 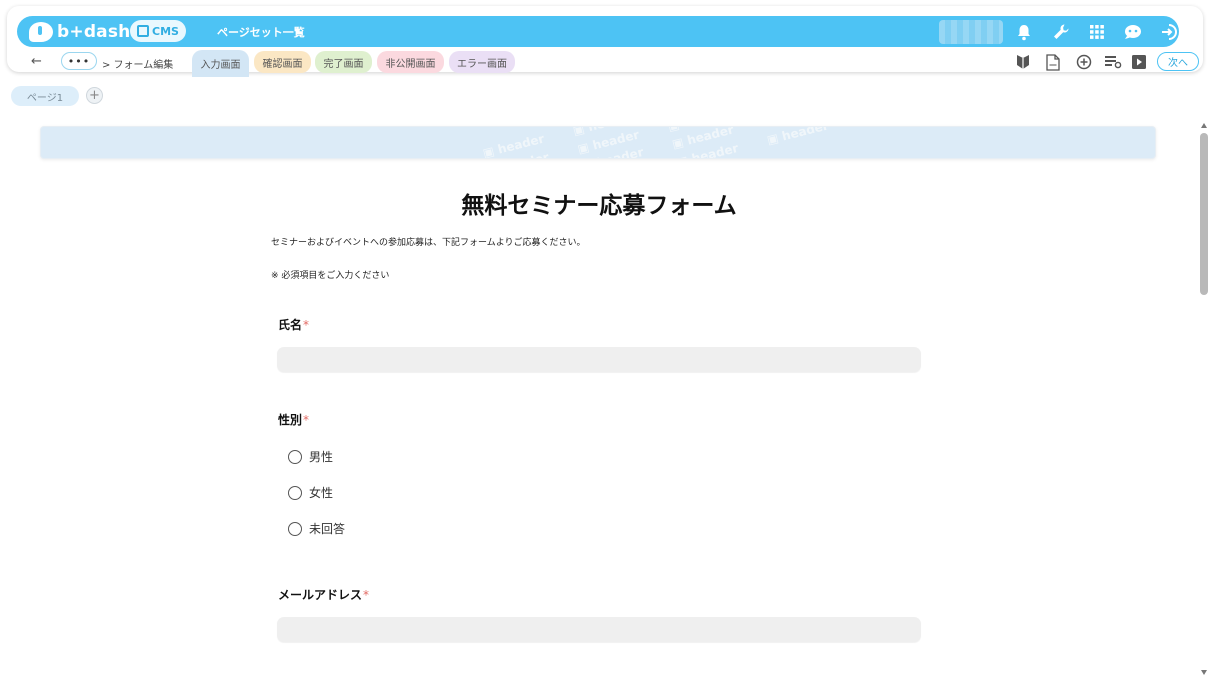 I want to click on top-navigation: b+dash CMS ページセット一覧 ← ••• > フォーム編集 入力画面, so click(x=605, y=41).